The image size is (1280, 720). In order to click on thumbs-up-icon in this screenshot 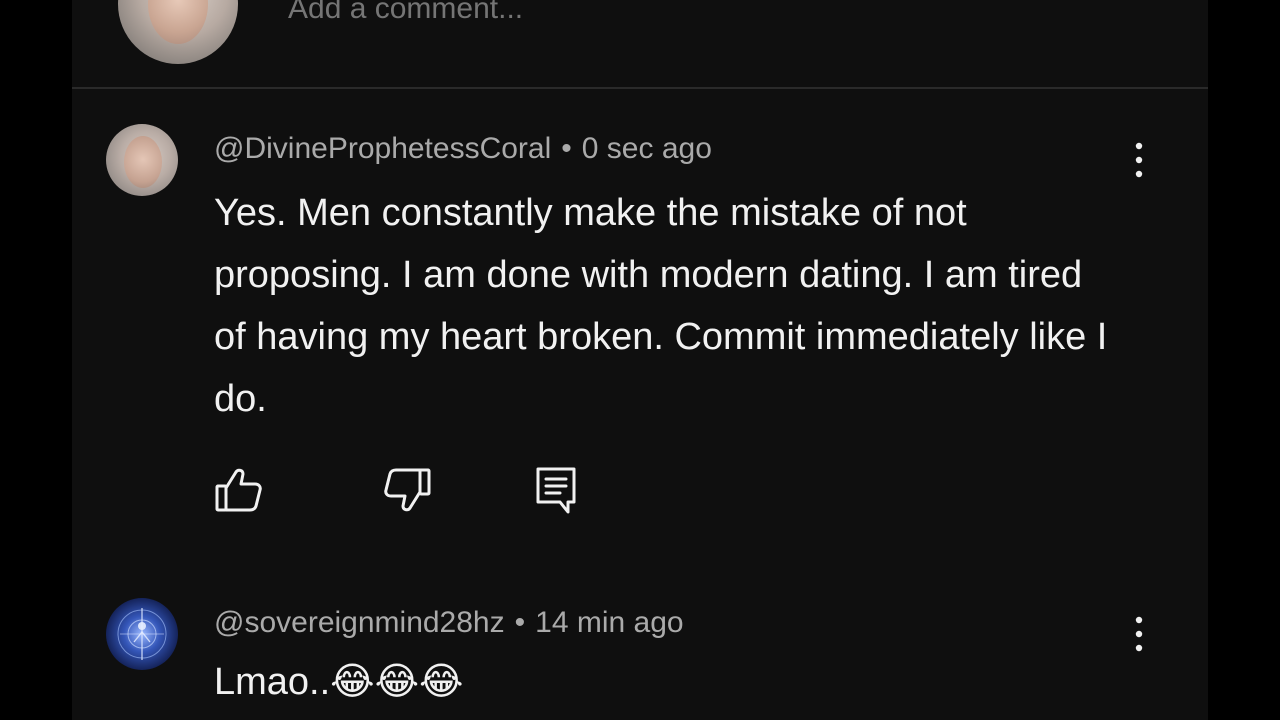, I will do `click(239, 491)`.